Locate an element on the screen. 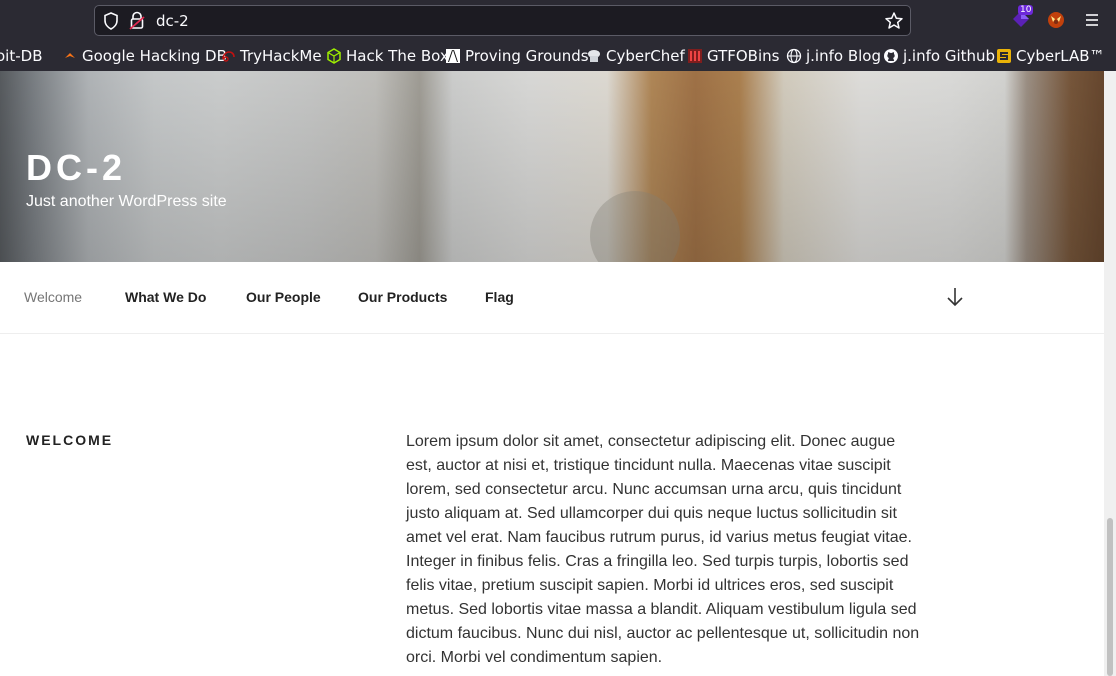 This screenshot has height=676, width=1116. bookmark-gtfobins: GTFOBins is located at coordinates (733, 56).